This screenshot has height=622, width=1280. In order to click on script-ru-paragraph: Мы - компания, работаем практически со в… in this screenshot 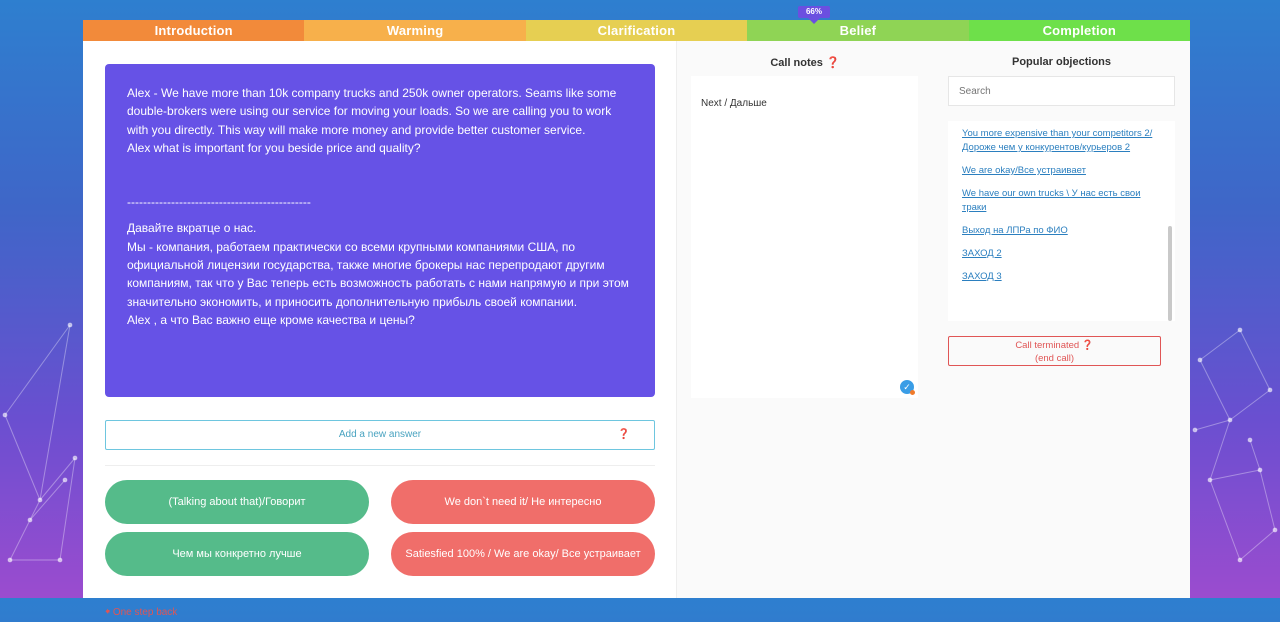, I will do `click(378, 274)`.